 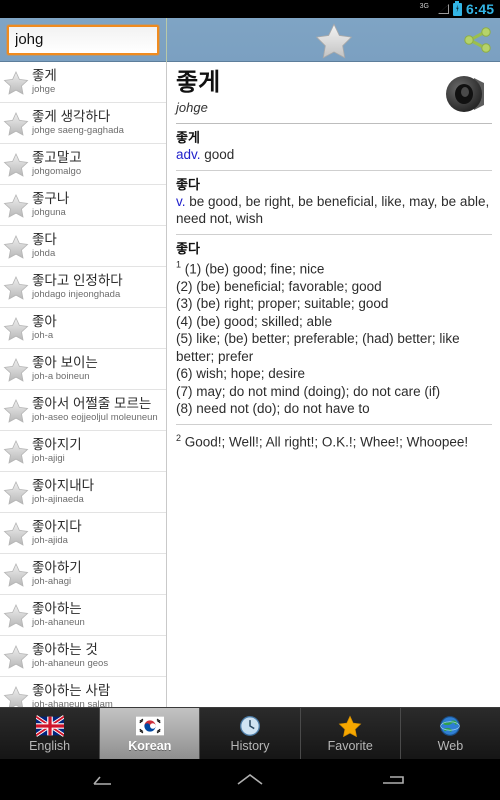 What do you see at coordinates (83, 287) in the screenshot?
I see `list-item: 좋다고 인정하다 johdago injeonghada` at bounding box center [83, 287].